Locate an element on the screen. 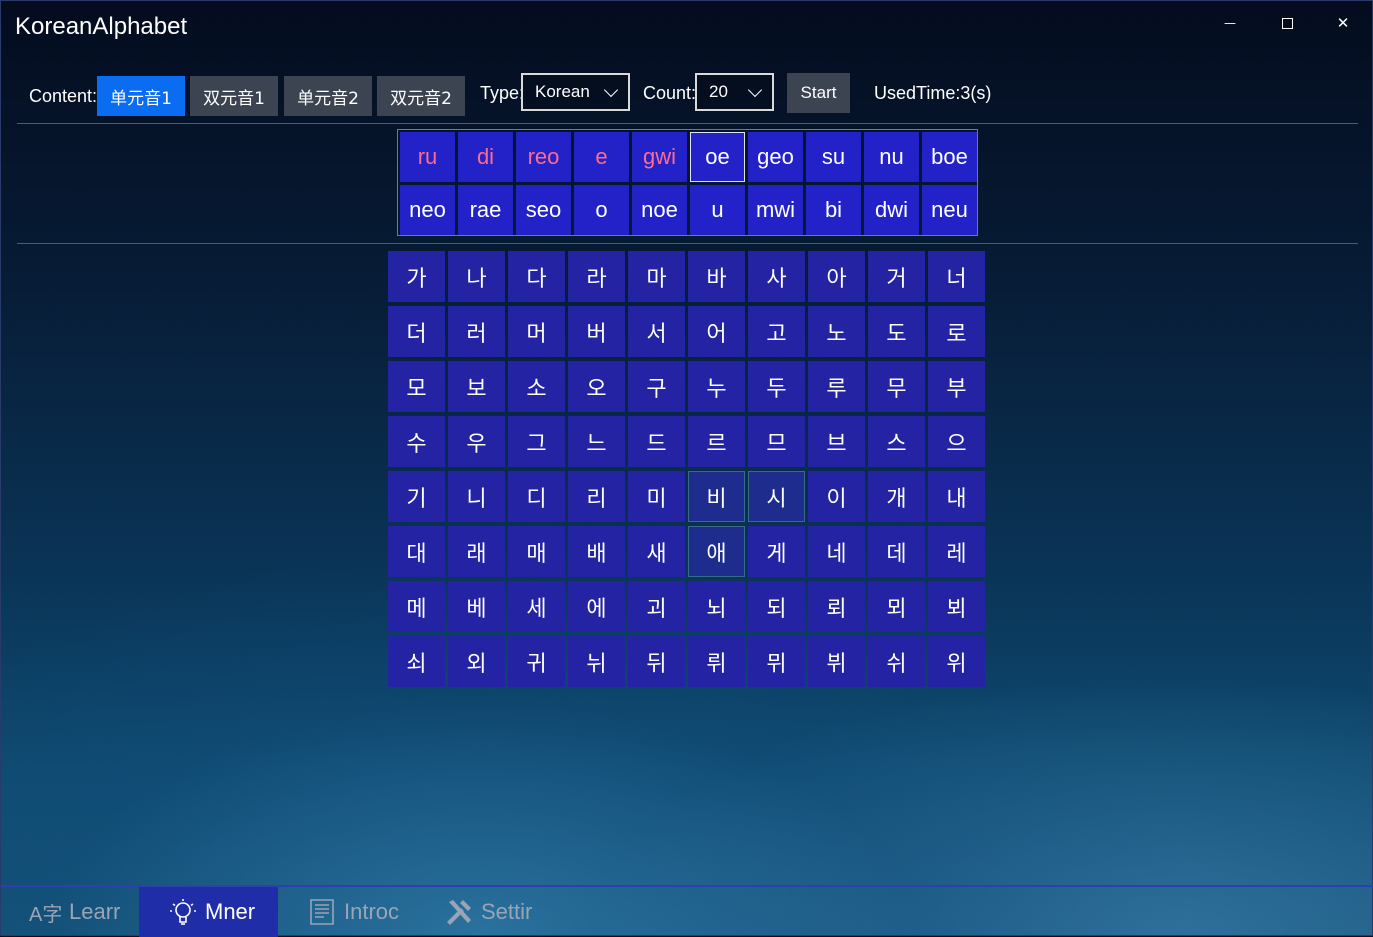 The height and width of the screenshot is (937, 1373). hangul-cell: 되 is located at coordinates (776, 606).